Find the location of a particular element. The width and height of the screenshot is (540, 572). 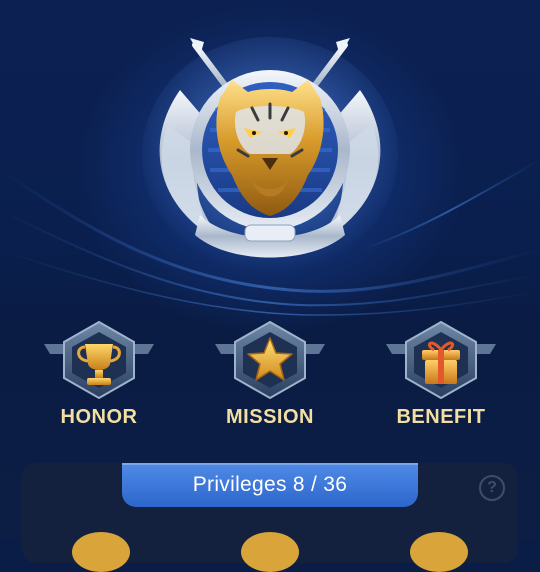

honor-button: HONOR is located at coordinates (99, 385).